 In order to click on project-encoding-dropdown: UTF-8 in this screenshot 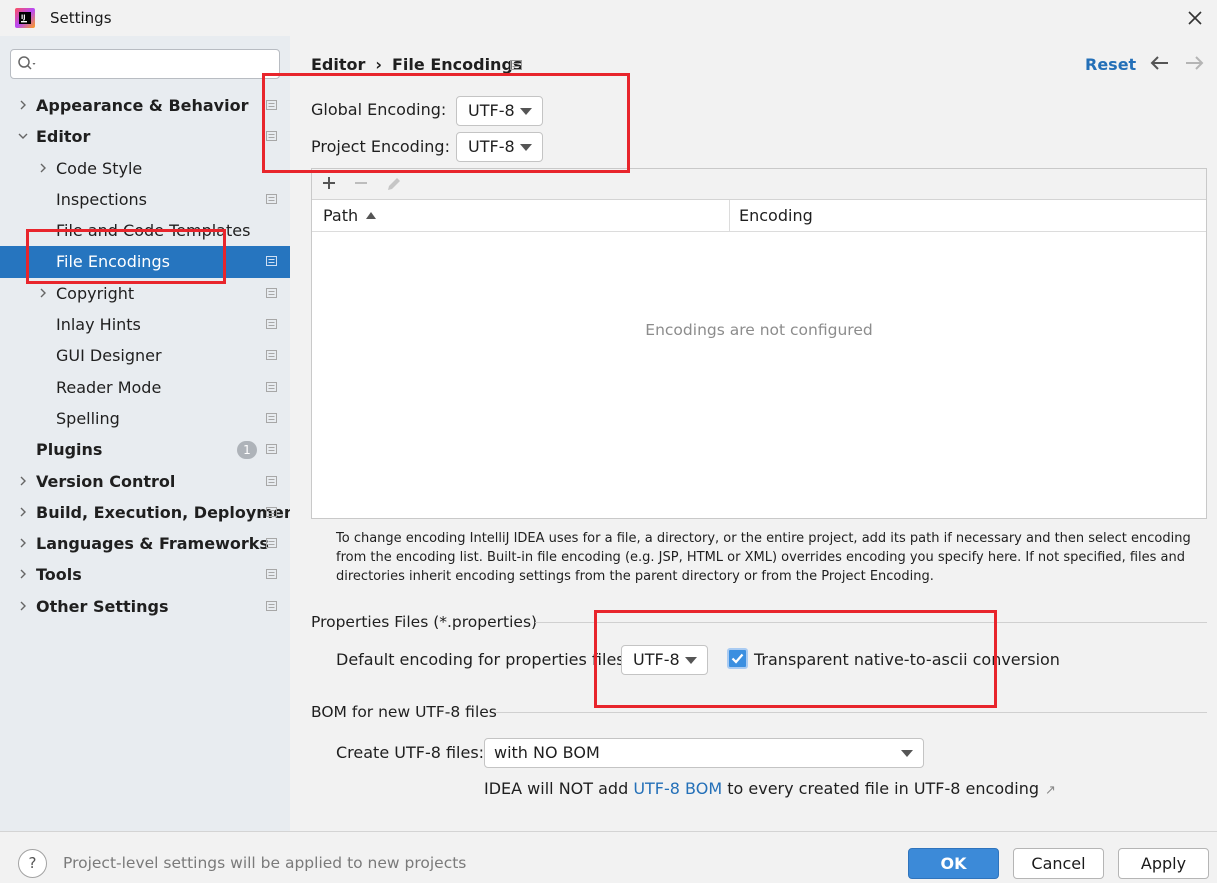, I will do `click(499, 147)`.